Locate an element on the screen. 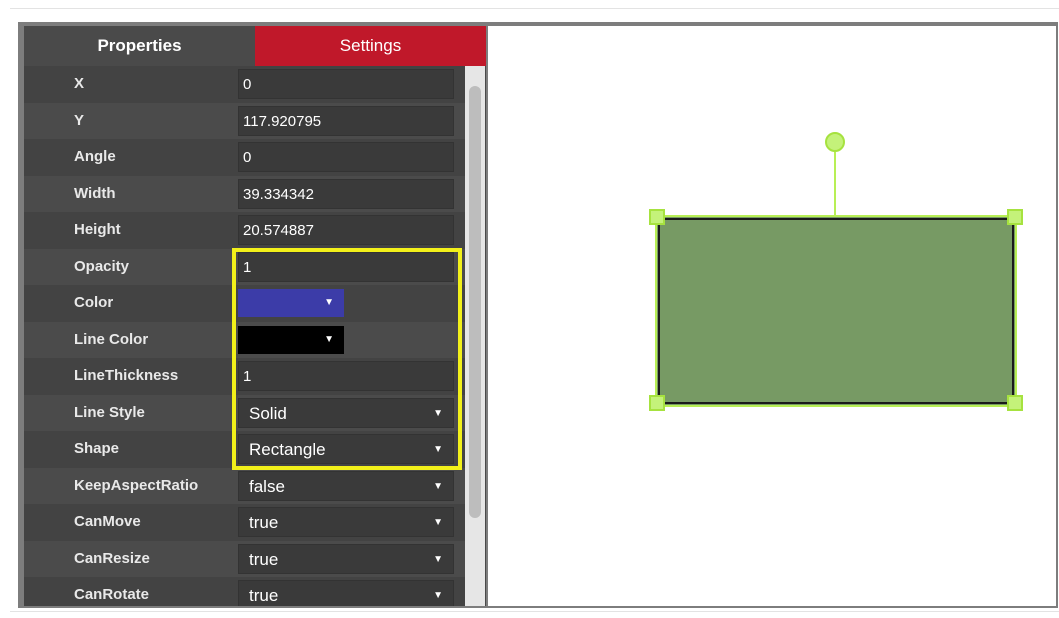 Image resolution: width=1059 pixels, height=618 pixels. can-move-select: true ▼ is located at coordinates (346, 522).